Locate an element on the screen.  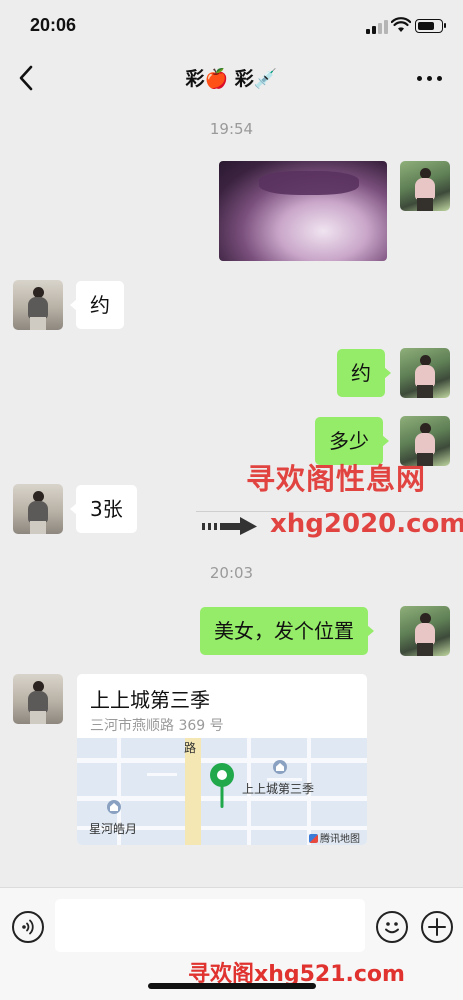
home-indicator is located at coordinates (232, 986).